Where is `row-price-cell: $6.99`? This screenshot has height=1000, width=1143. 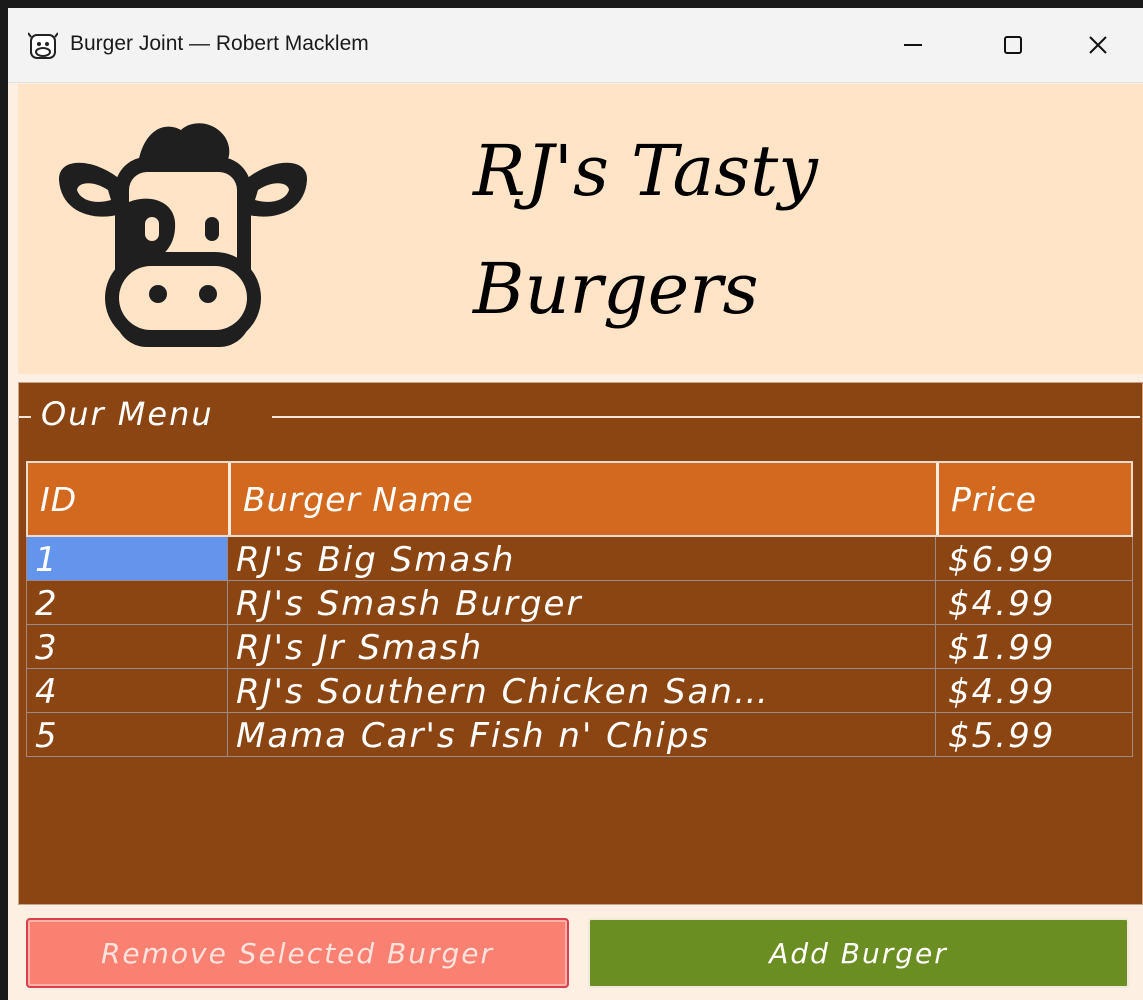 row-price-cell: $6.99 is located at coordinates (1032, 558).